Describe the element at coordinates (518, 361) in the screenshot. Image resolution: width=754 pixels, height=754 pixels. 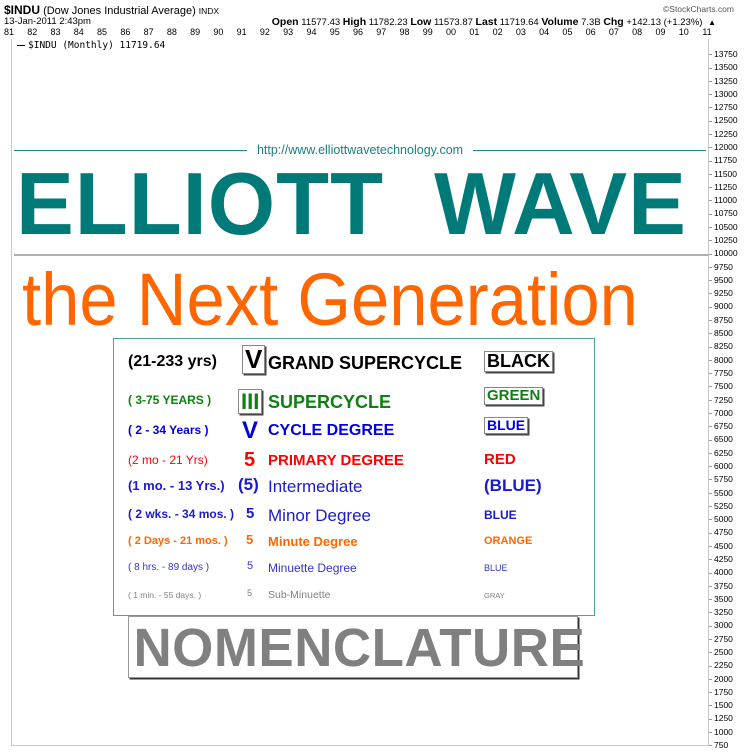
I see `color-name: BLACK` at that location.